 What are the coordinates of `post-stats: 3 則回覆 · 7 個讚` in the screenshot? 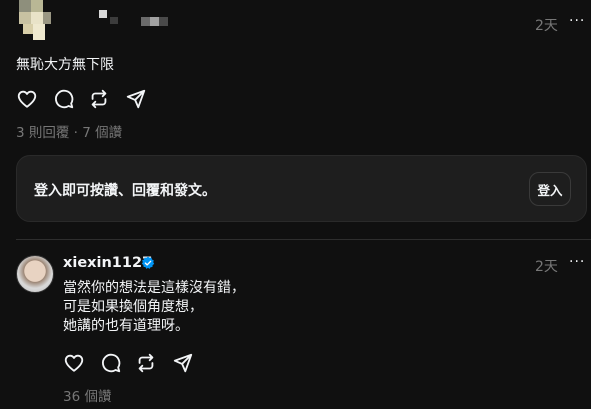 It's located at (69, 131).